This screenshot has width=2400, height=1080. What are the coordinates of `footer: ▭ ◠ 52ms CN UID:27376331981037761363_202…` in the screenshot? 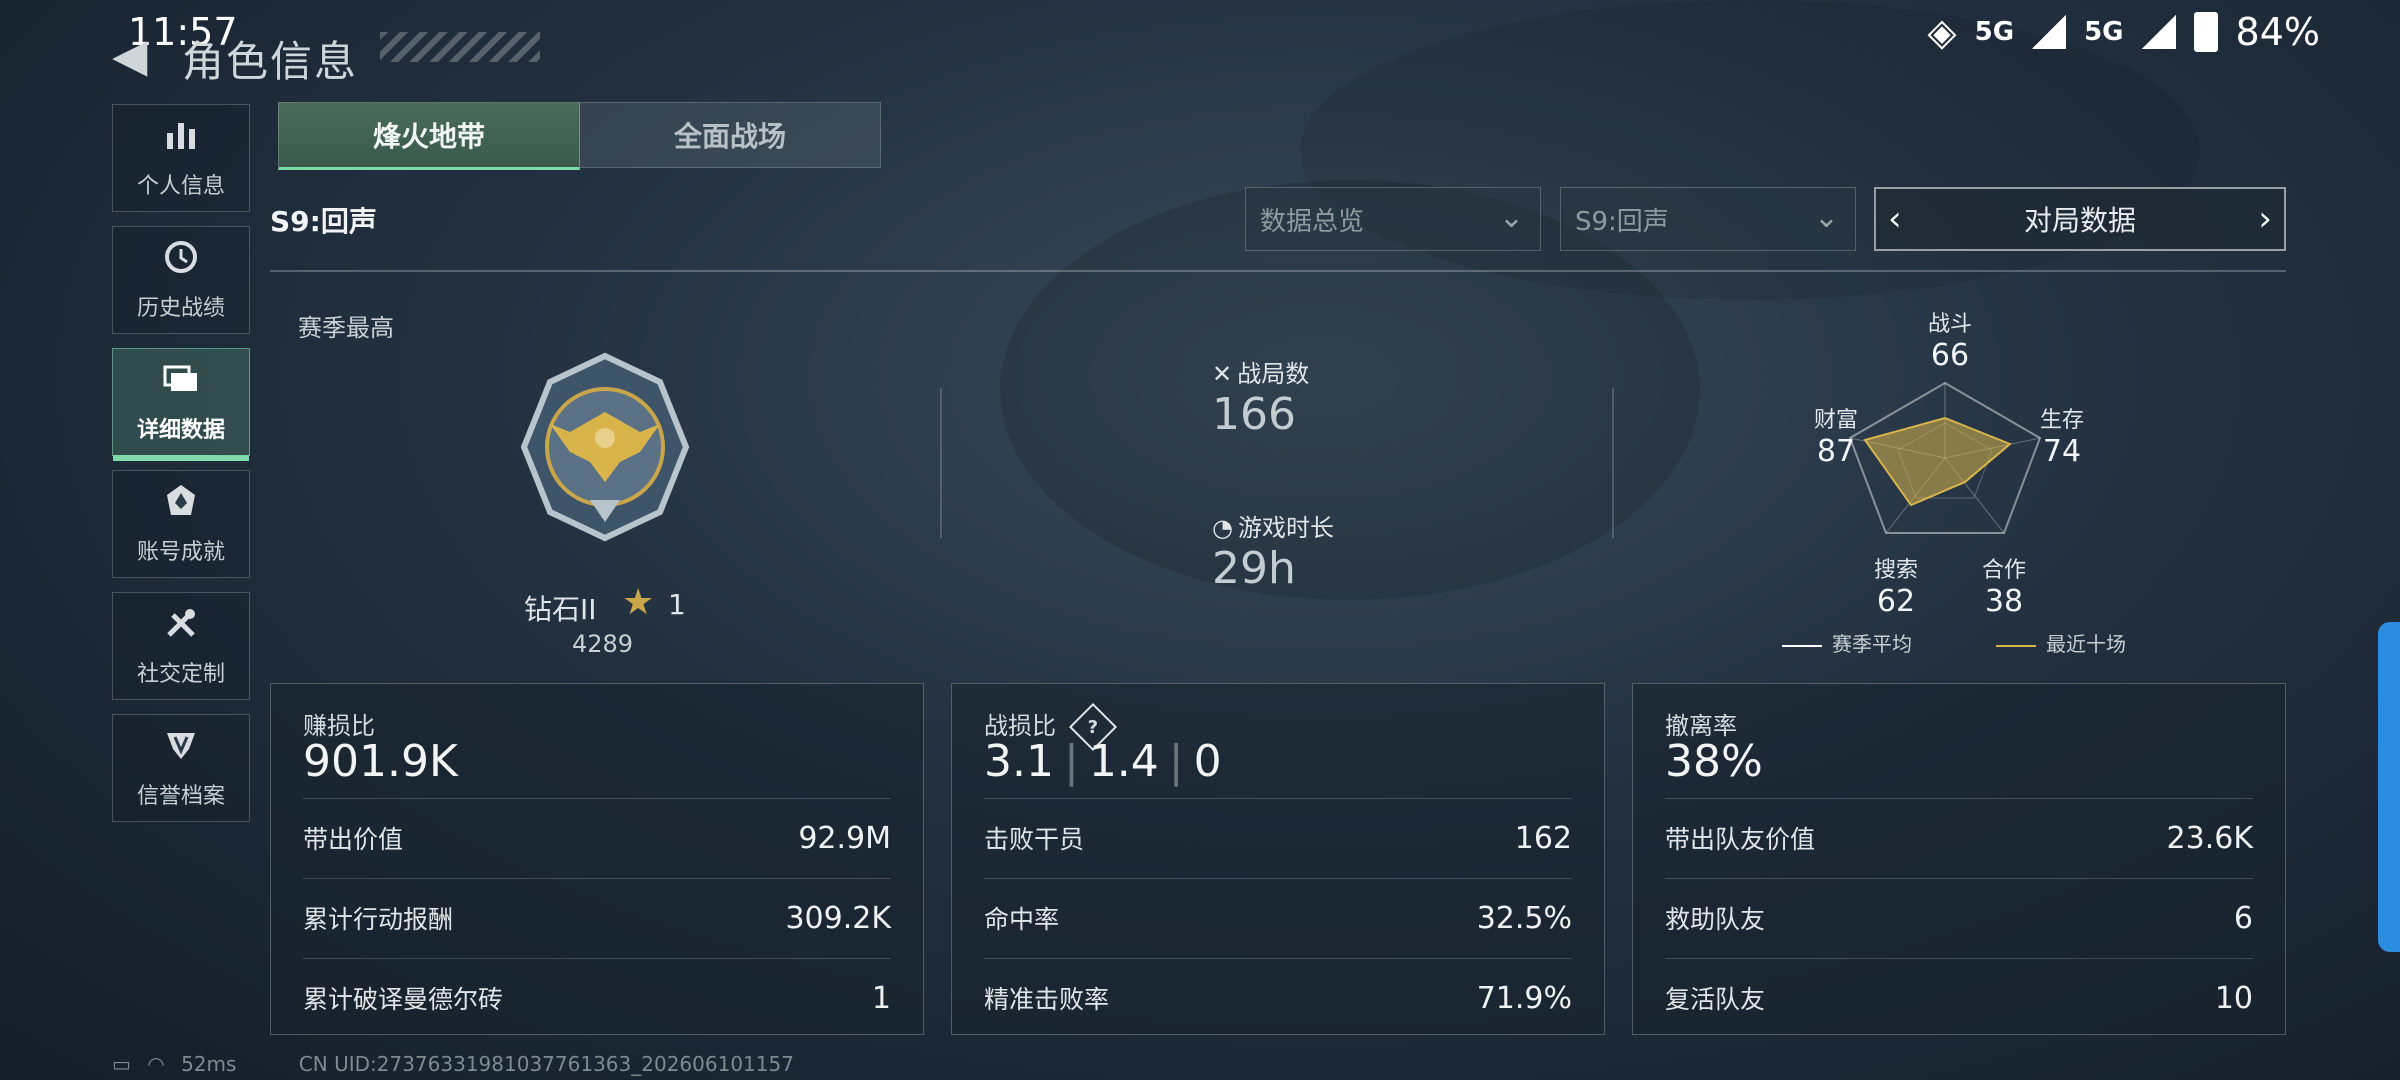 It's located at (453, 1064).